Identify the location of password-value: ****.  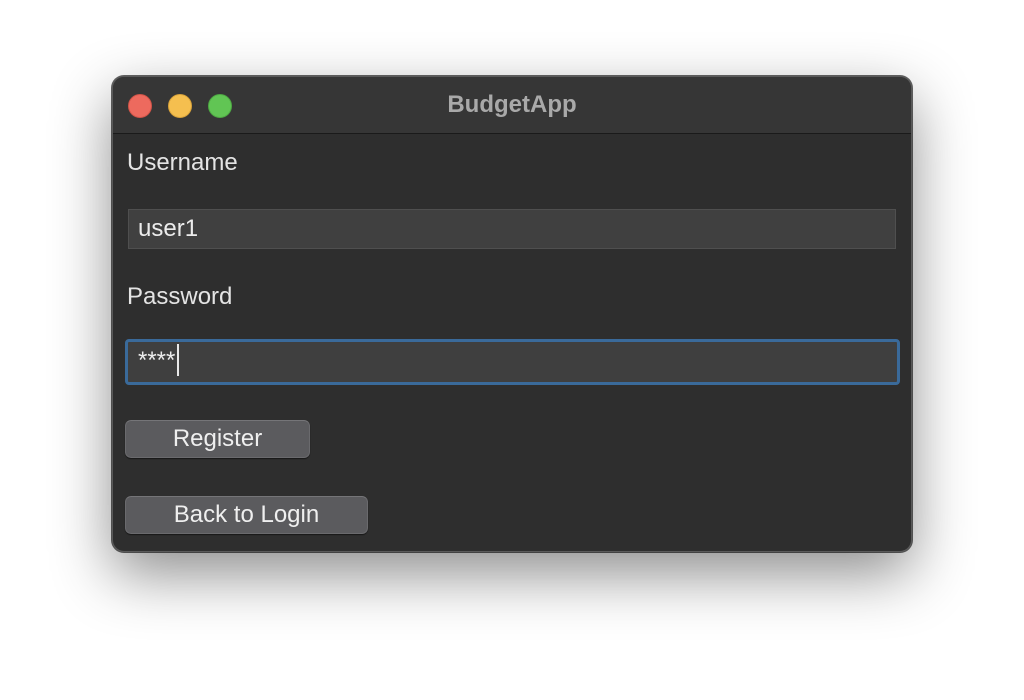
(157, 360).